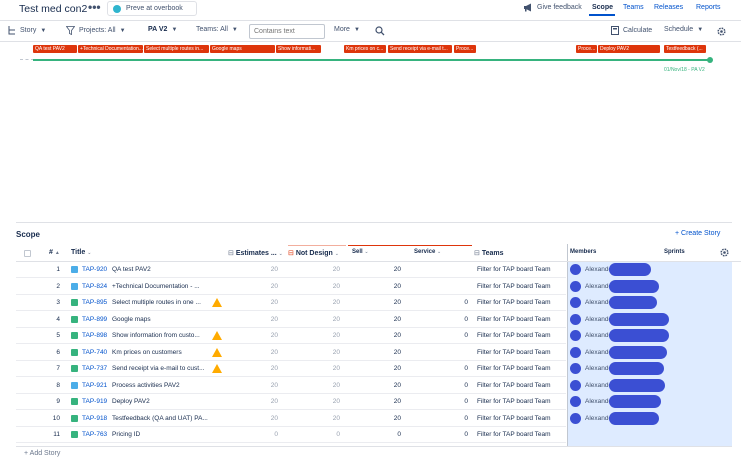  Describe the element at coordinates (336, 254) in the screenshot. I see `sort-icon: ⌄` at that location.